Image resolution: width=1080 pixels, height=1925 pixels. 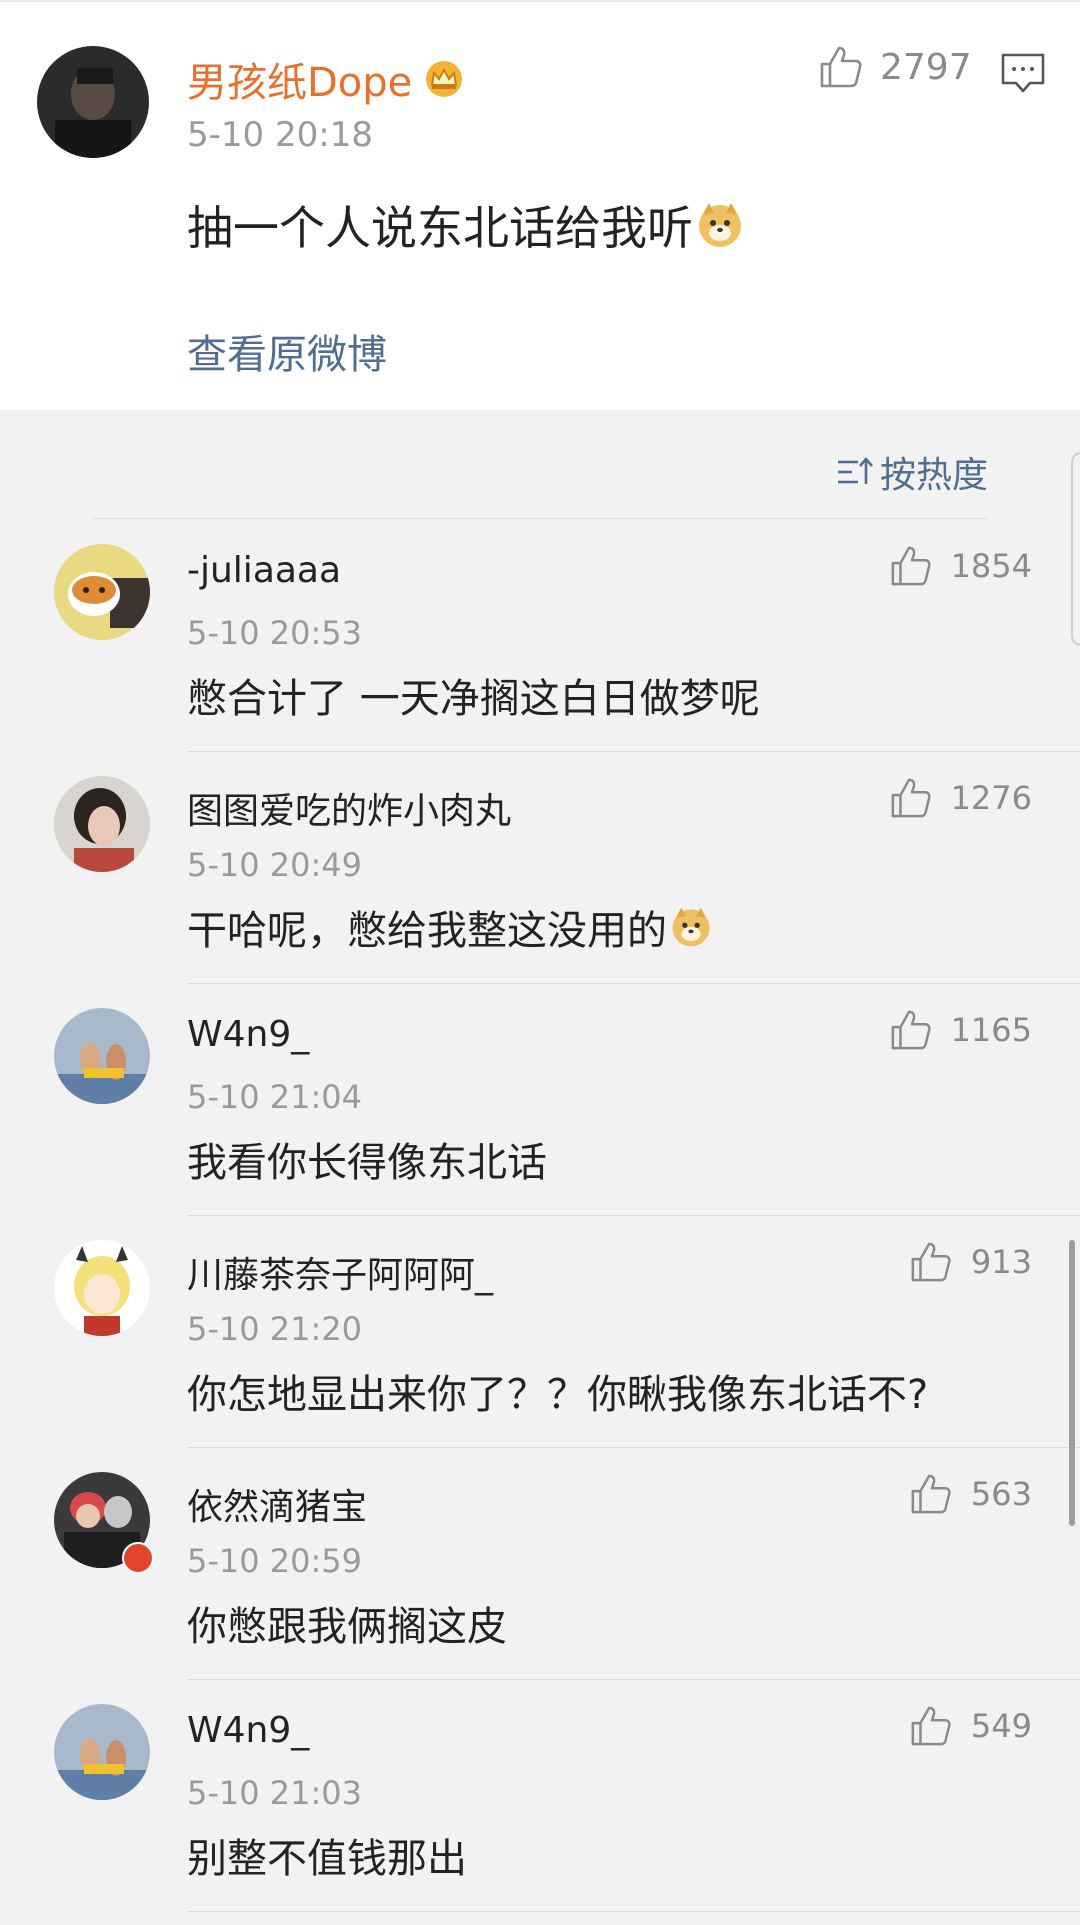 What do you see at coordinates (347, 1627) in the screenshot?
I see `comment-text: 你憋跟我俩搁这皮` at bounding box center [347, 1627].